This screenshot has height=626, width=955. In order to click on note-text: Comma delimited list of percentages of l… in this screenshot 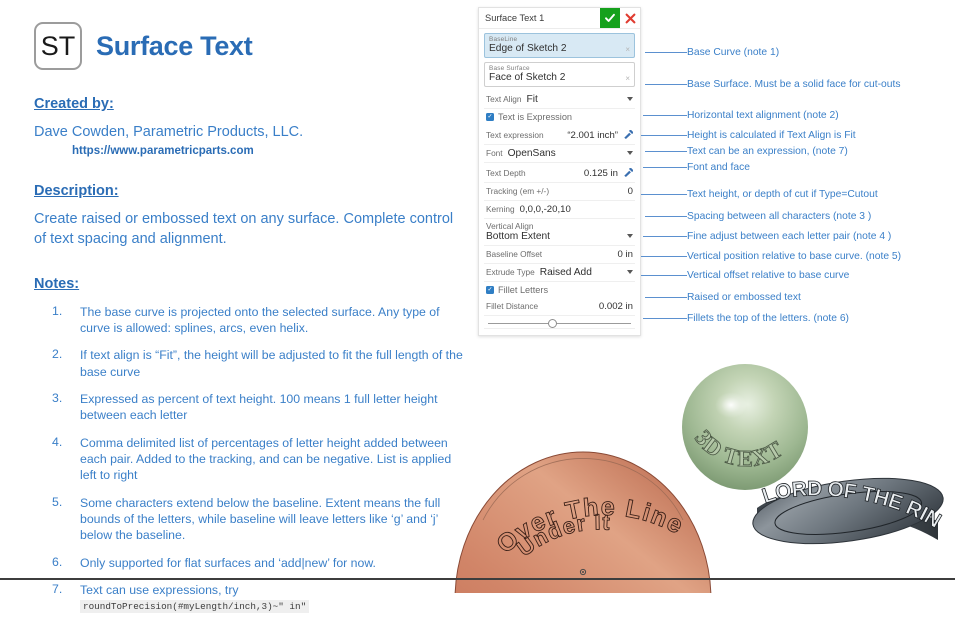, I will do `click(266, 459)`.